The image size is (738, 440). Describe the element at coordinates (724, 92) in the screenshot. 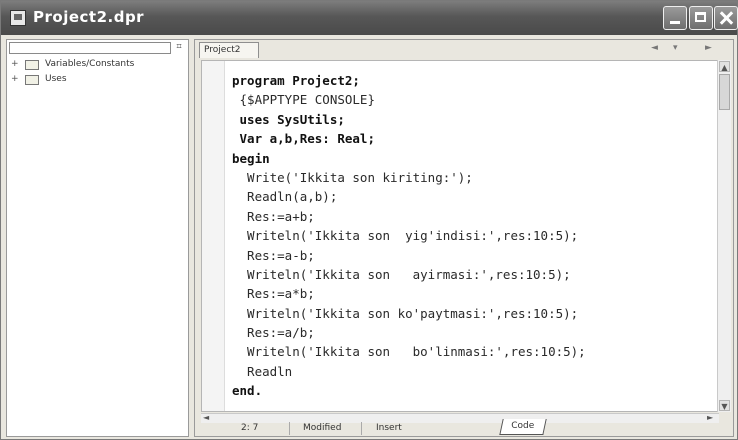

I see `scroll-thumb` at that location.